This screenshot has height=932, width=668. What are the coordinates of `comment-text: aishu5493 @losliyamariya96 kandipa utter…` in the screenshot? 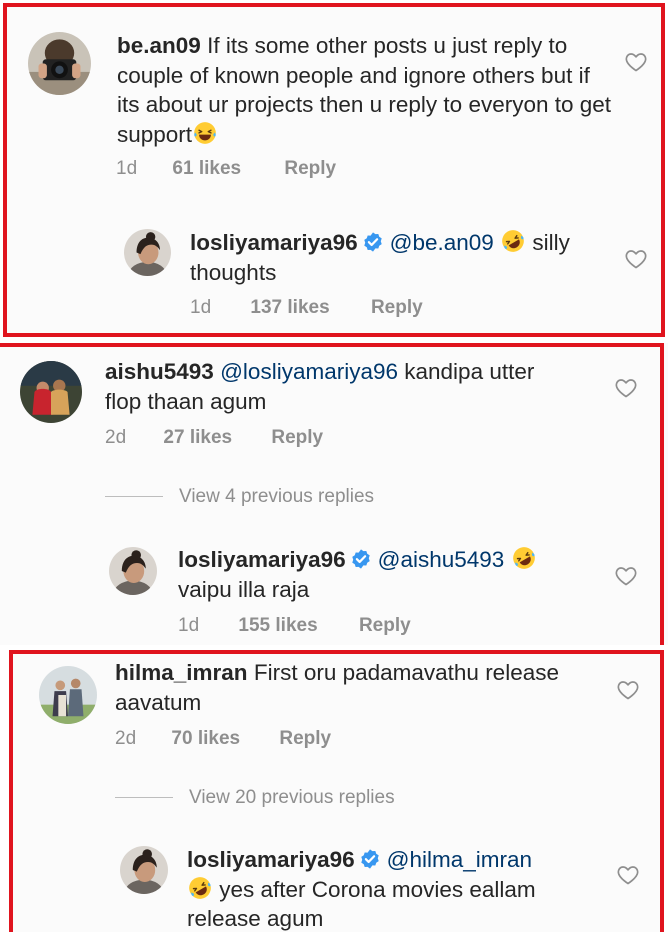 It's located at (355, 386).